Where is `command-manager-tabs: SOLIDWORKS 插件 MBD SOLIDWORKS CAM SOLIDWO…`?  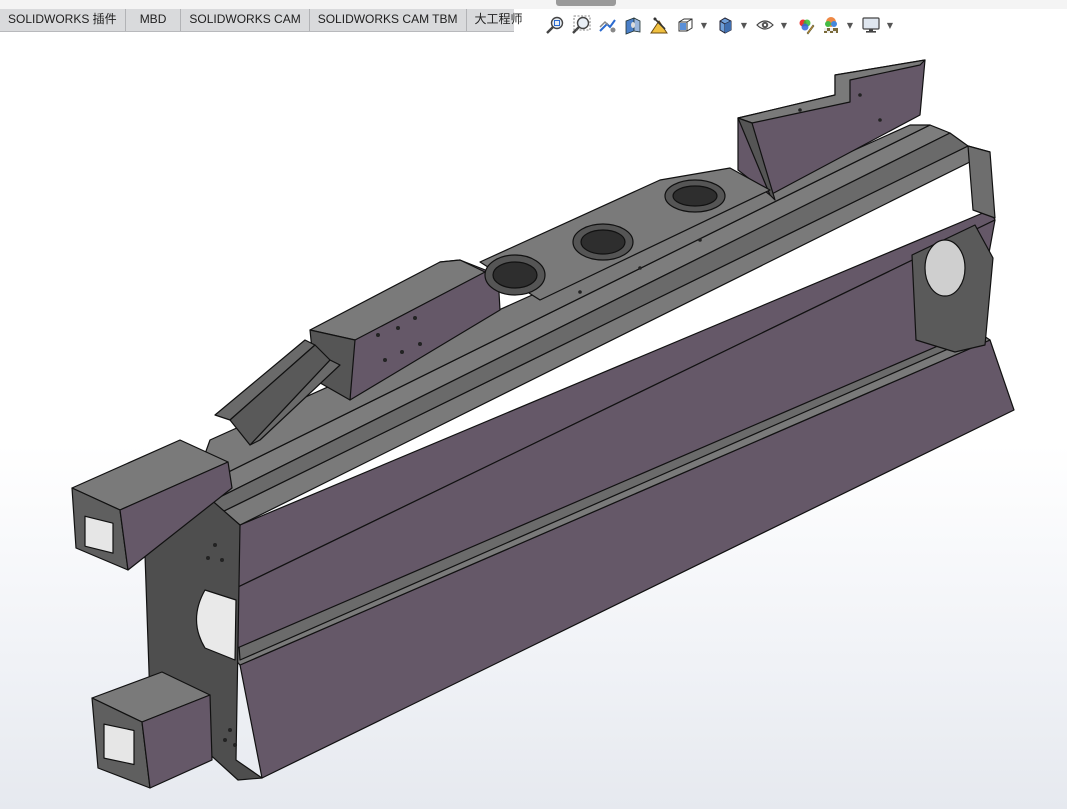 command-manager-tabs: SOLIDWORKS 插件 MBD SOLIDWORKS CAM SOLIDWO… is located at coordinates (261, 20).